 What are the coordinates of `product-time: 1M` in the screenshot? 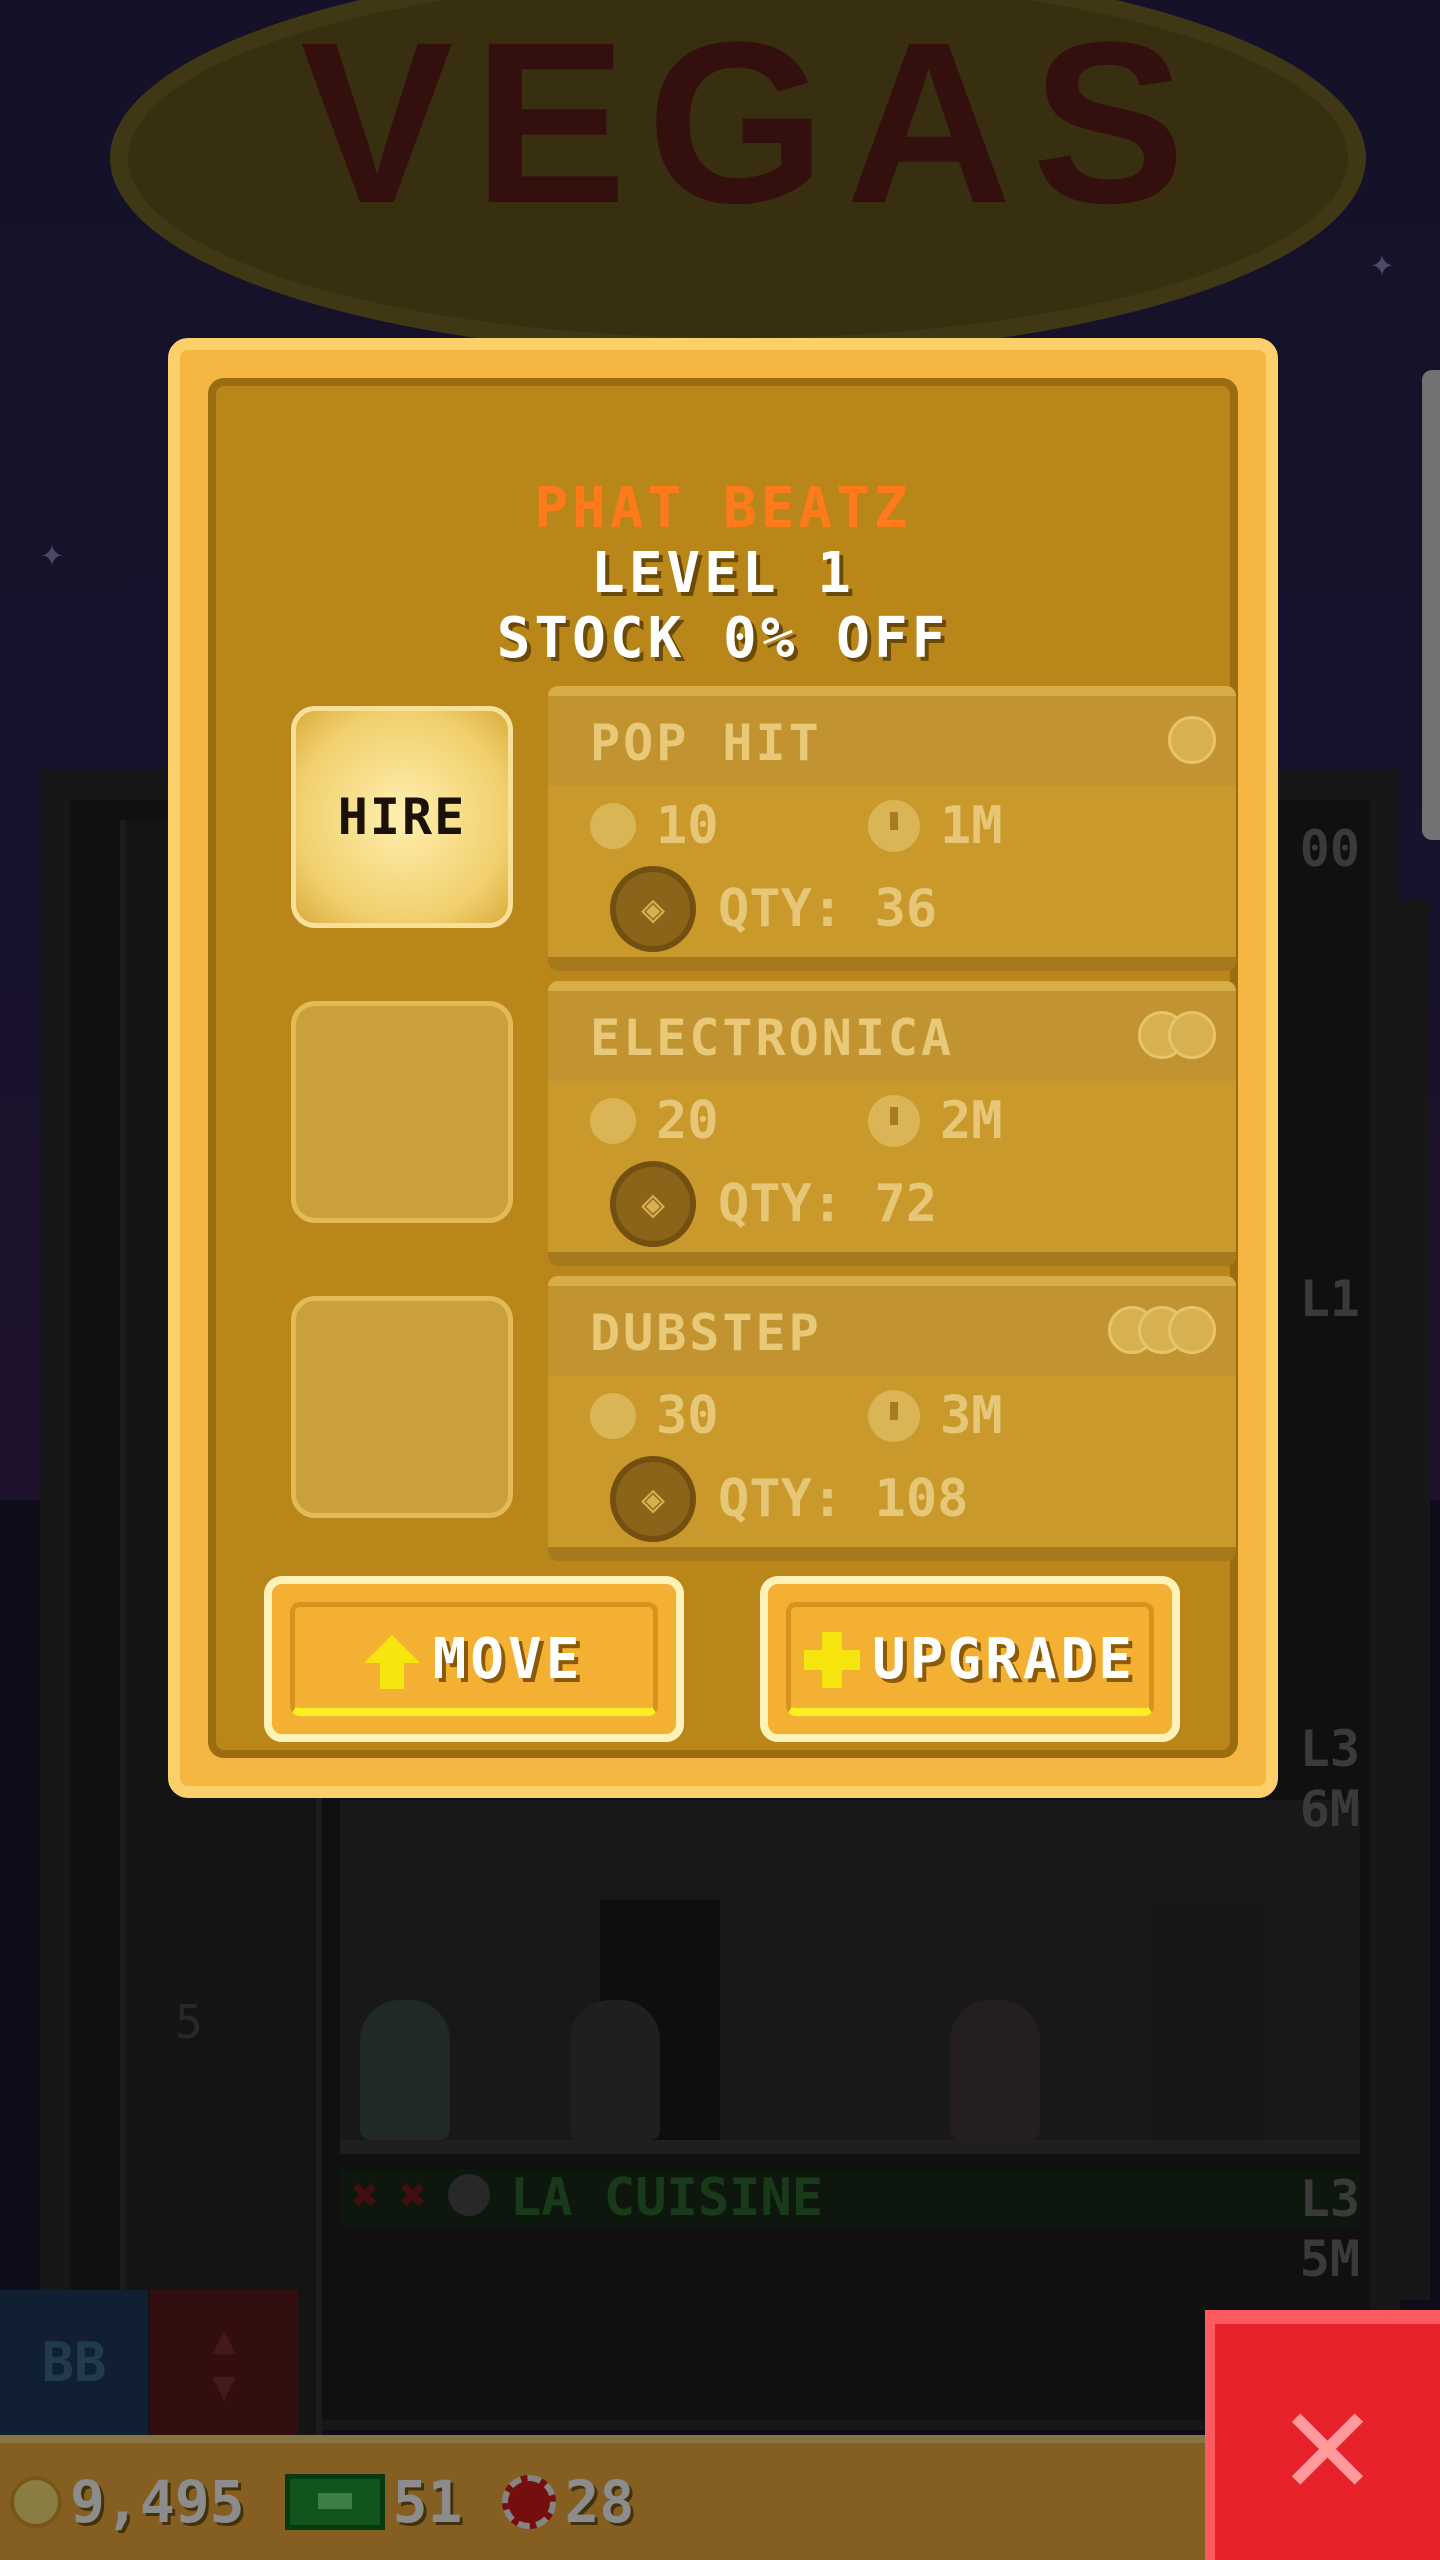 It's located at (935, 826).